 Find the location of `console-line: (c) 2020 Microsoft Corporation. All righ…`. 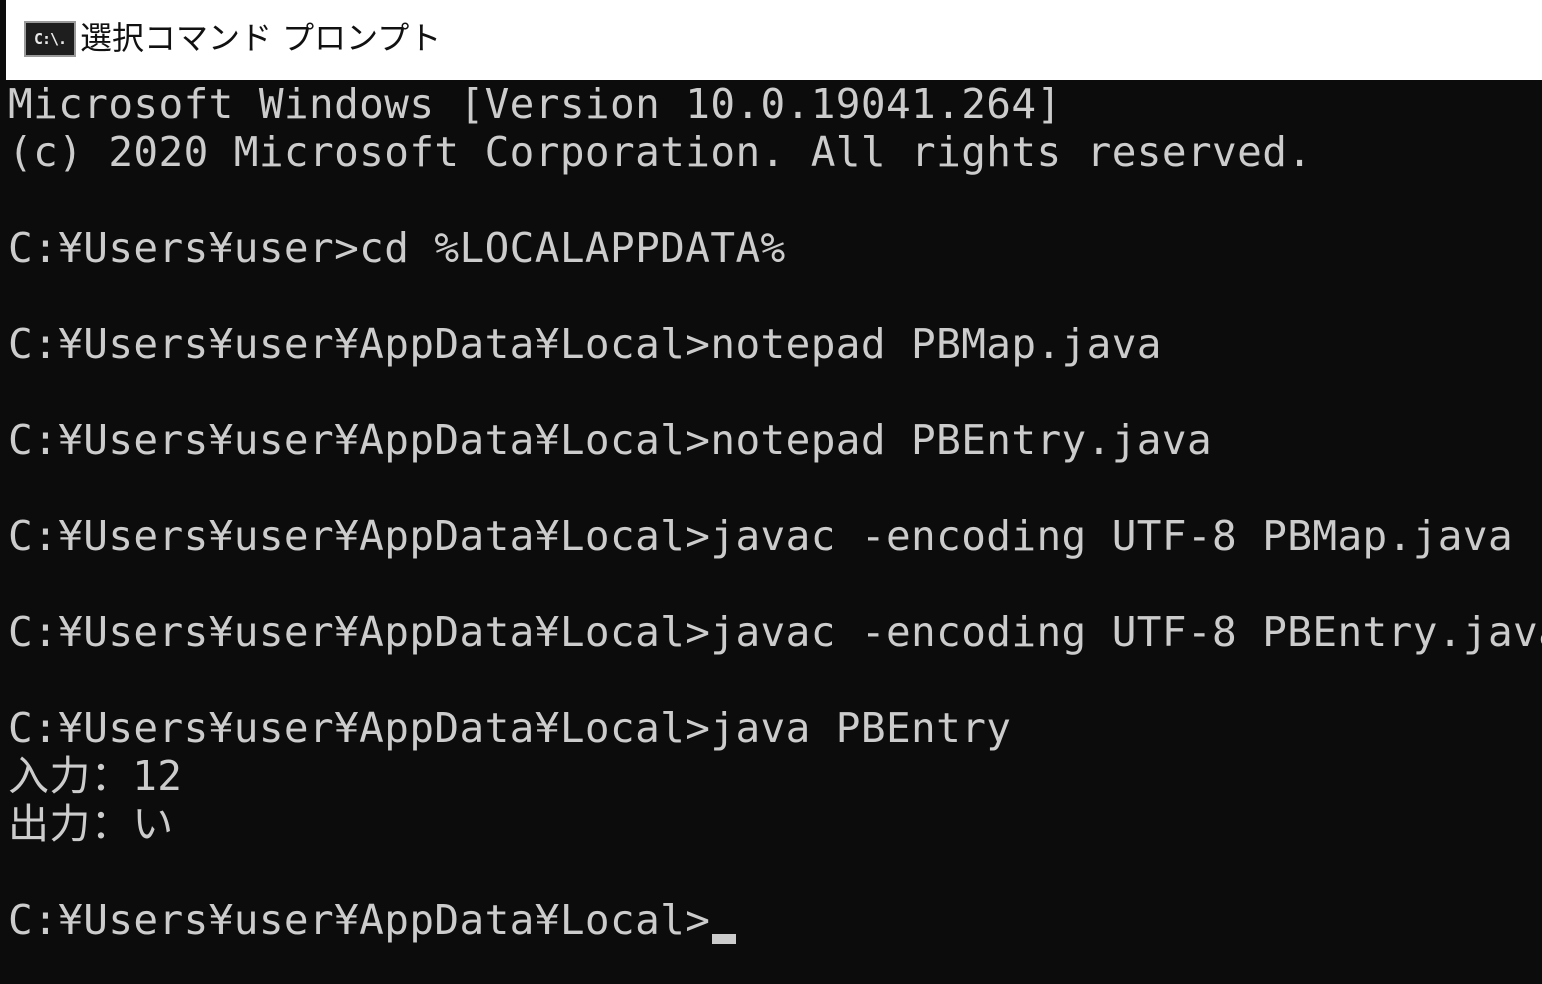

console-line: (c) 2020 Microsoft Corporation. All righ… is located at coordinates (660, 152).